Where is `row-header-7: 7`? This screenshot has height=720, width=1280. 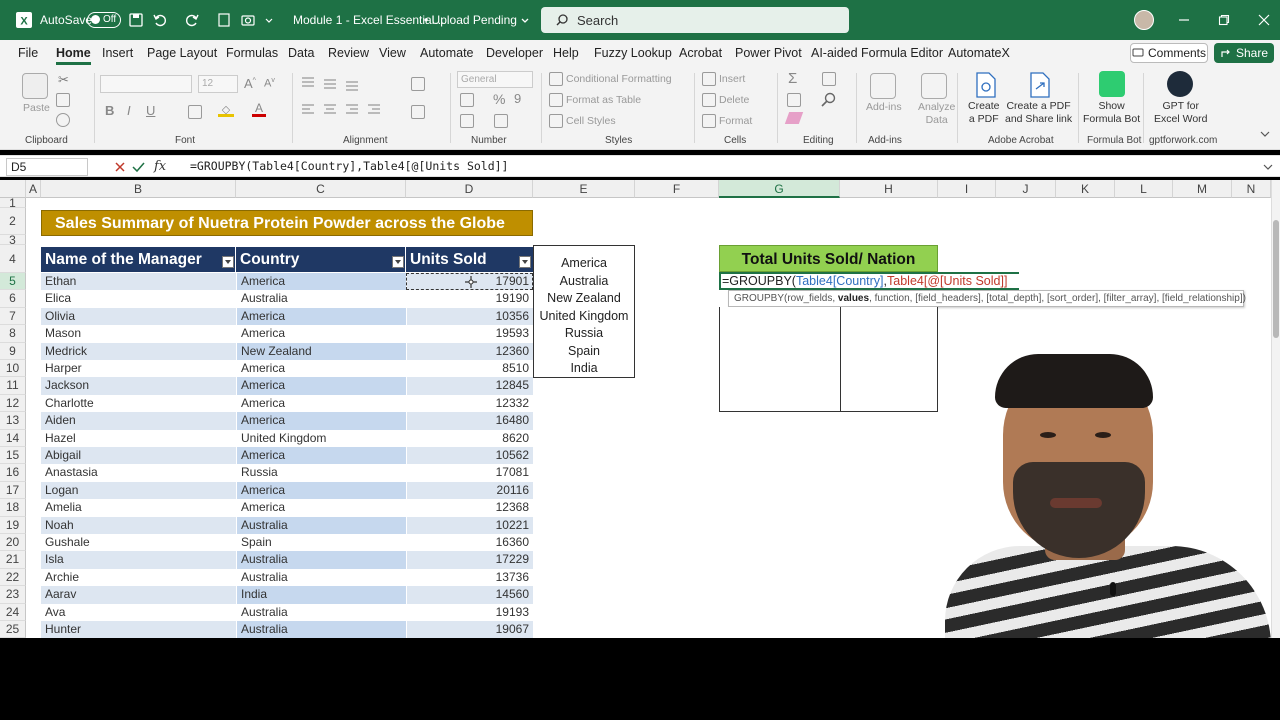 row-header-7: 7 is located at coordinates (13, 316).